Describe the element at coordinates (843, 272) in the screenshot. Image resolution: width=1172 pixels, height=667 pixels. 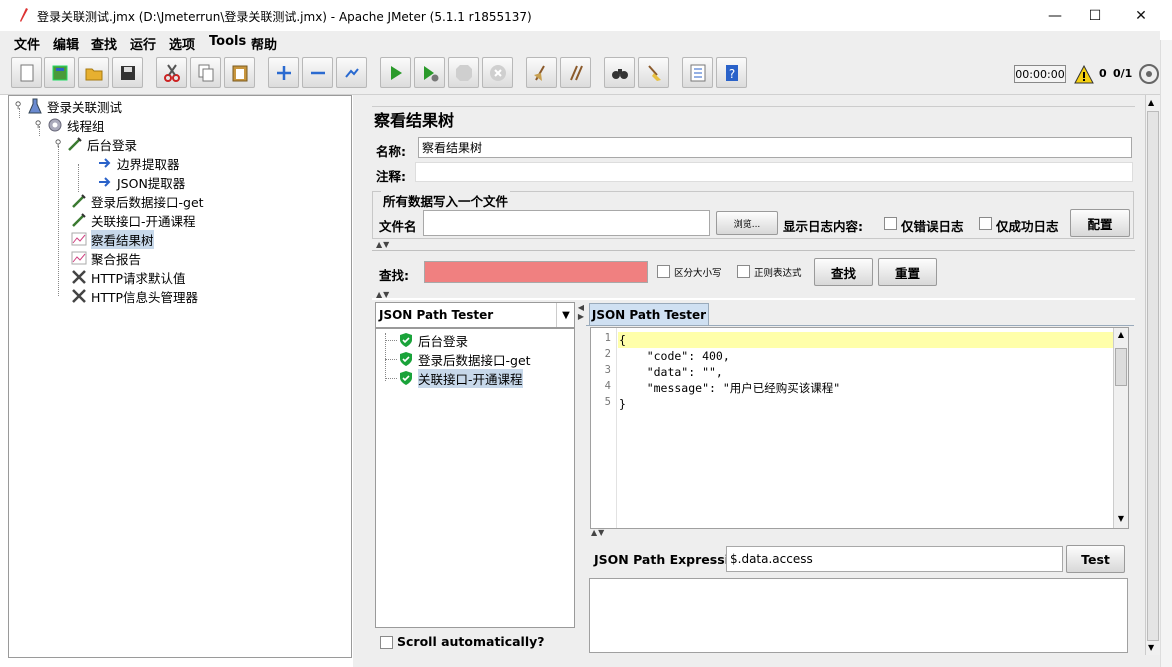
I see `find-button: 查找` at that location.